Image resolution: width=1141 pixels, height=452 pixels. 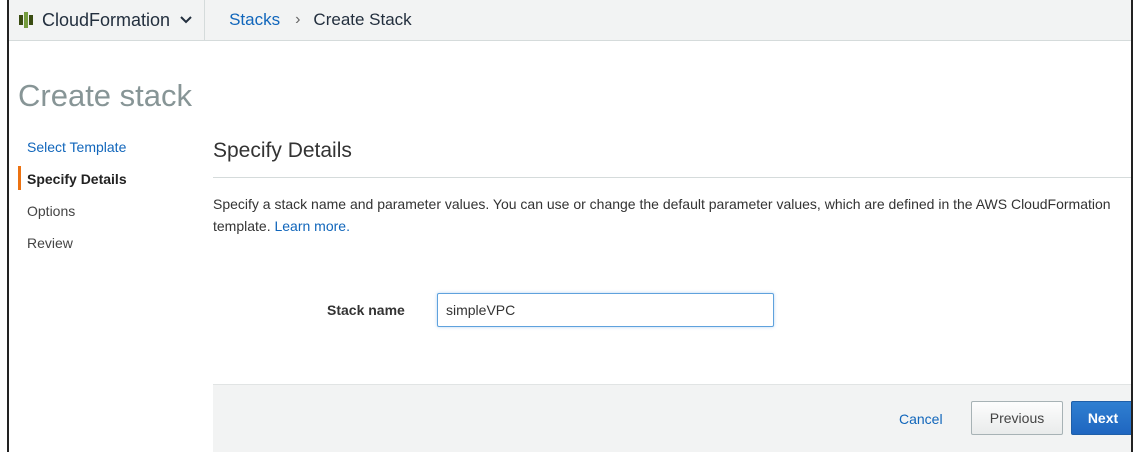 What do you see at coordinates (311, 226) in the screenshot?
I see `learn-more-link: Learn more.` at bounding box center [311, 226].